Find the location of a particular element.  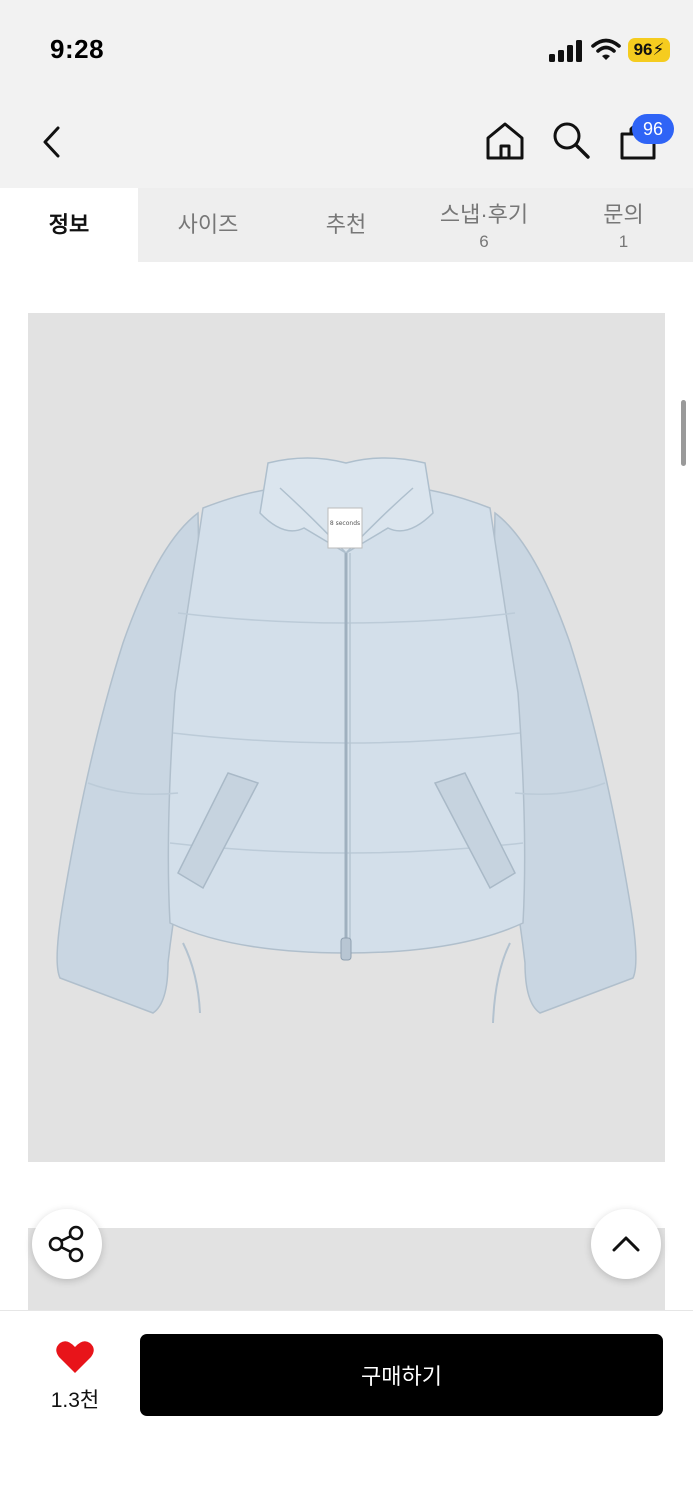

battery-indicator: 96⚡ is located at coordinates (649, 50).